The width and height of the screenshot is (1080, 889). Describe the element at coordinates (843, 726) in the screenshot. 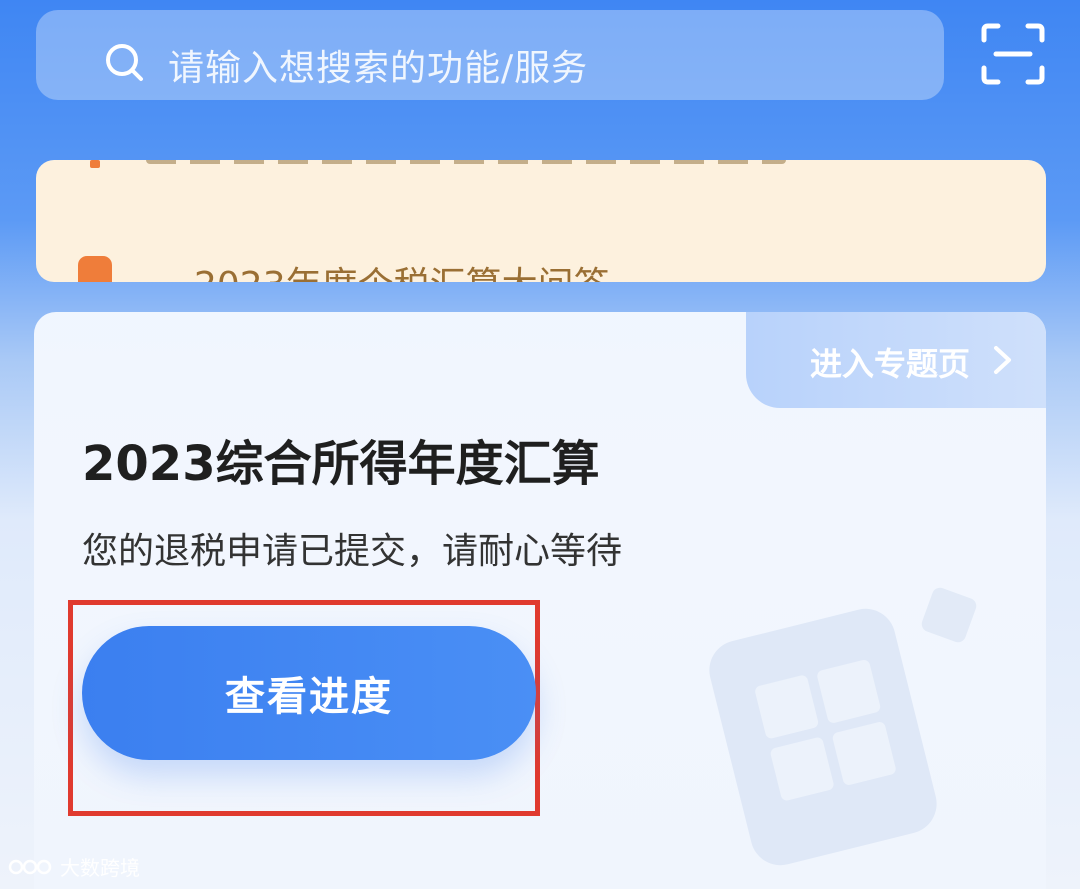

I see `calendar-decoration-icon` at that location.